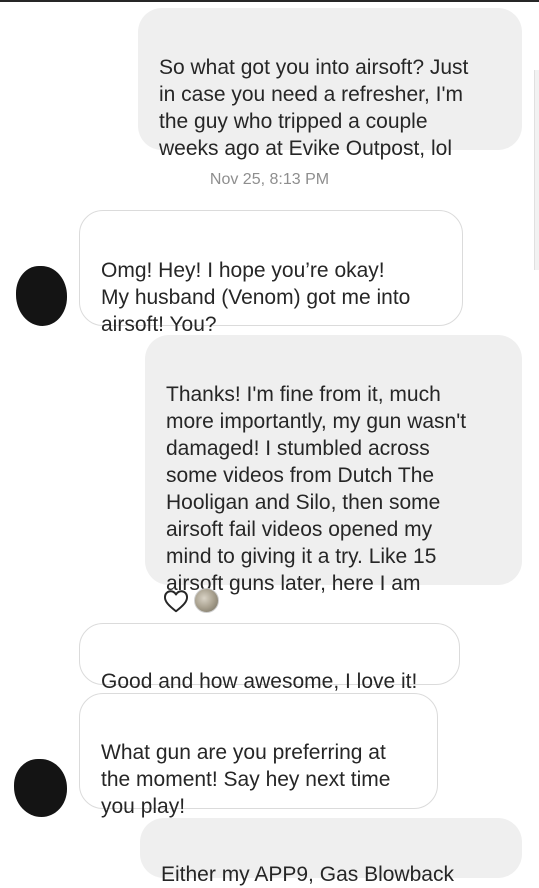  What do you see at coordinates (259, 681) in the screenshot?
I see `message-text: Good and how awesome, I love it!` at bounding box center [259, 681].